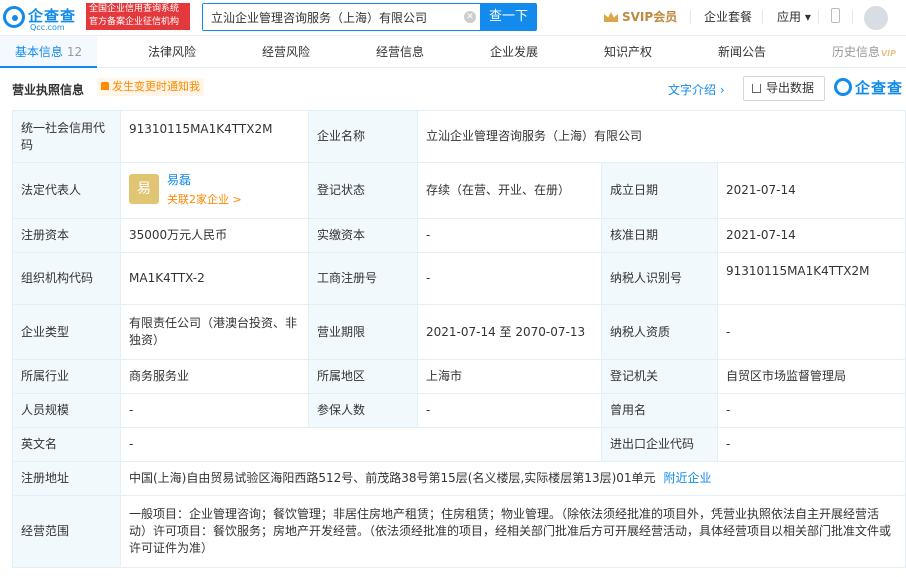 Image resolution: width=906 pixels, height=577 pixels. I want to click on biz-term-value: 2021-07-14 至 2070-07-13, so click(509, 332).